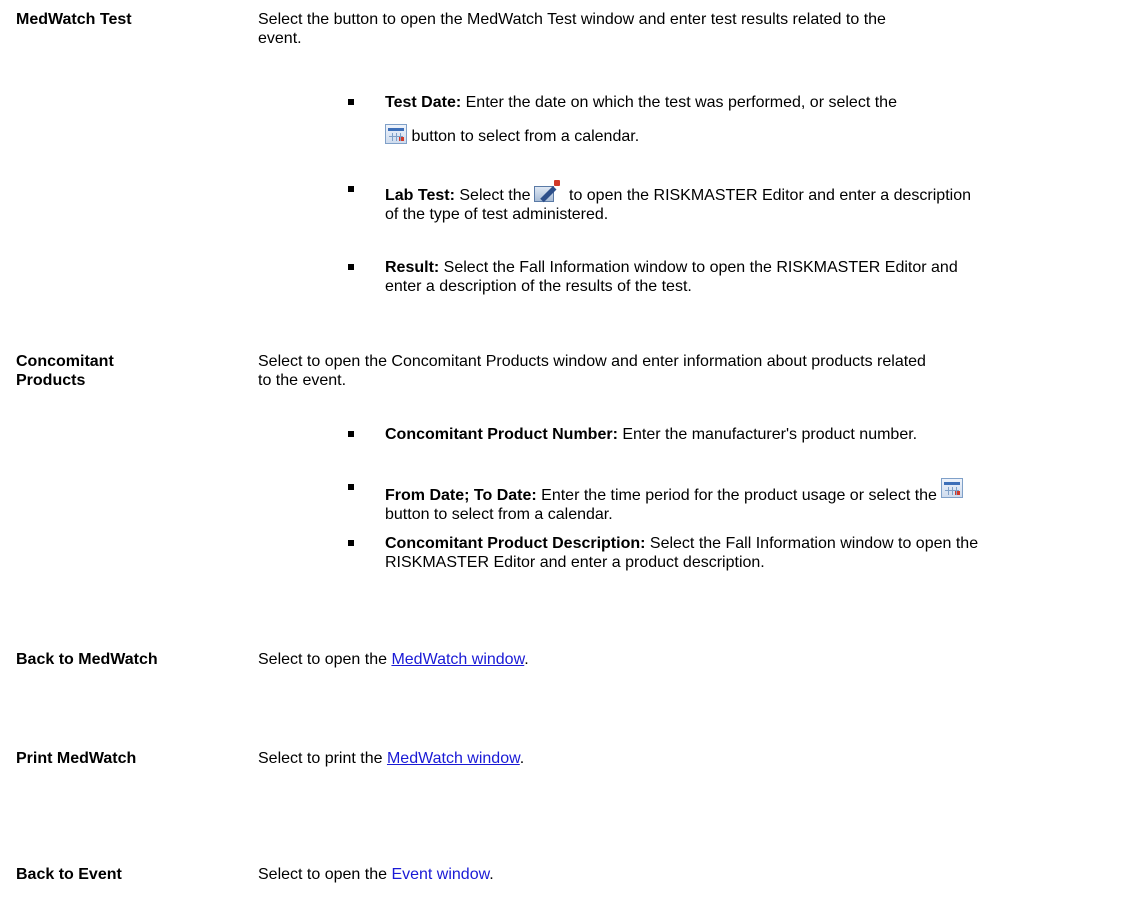  Describe the element at coordinates (87, 659) in the screenshot. I see `term-back-to-medwatch: Back to MedWatch` at that location.